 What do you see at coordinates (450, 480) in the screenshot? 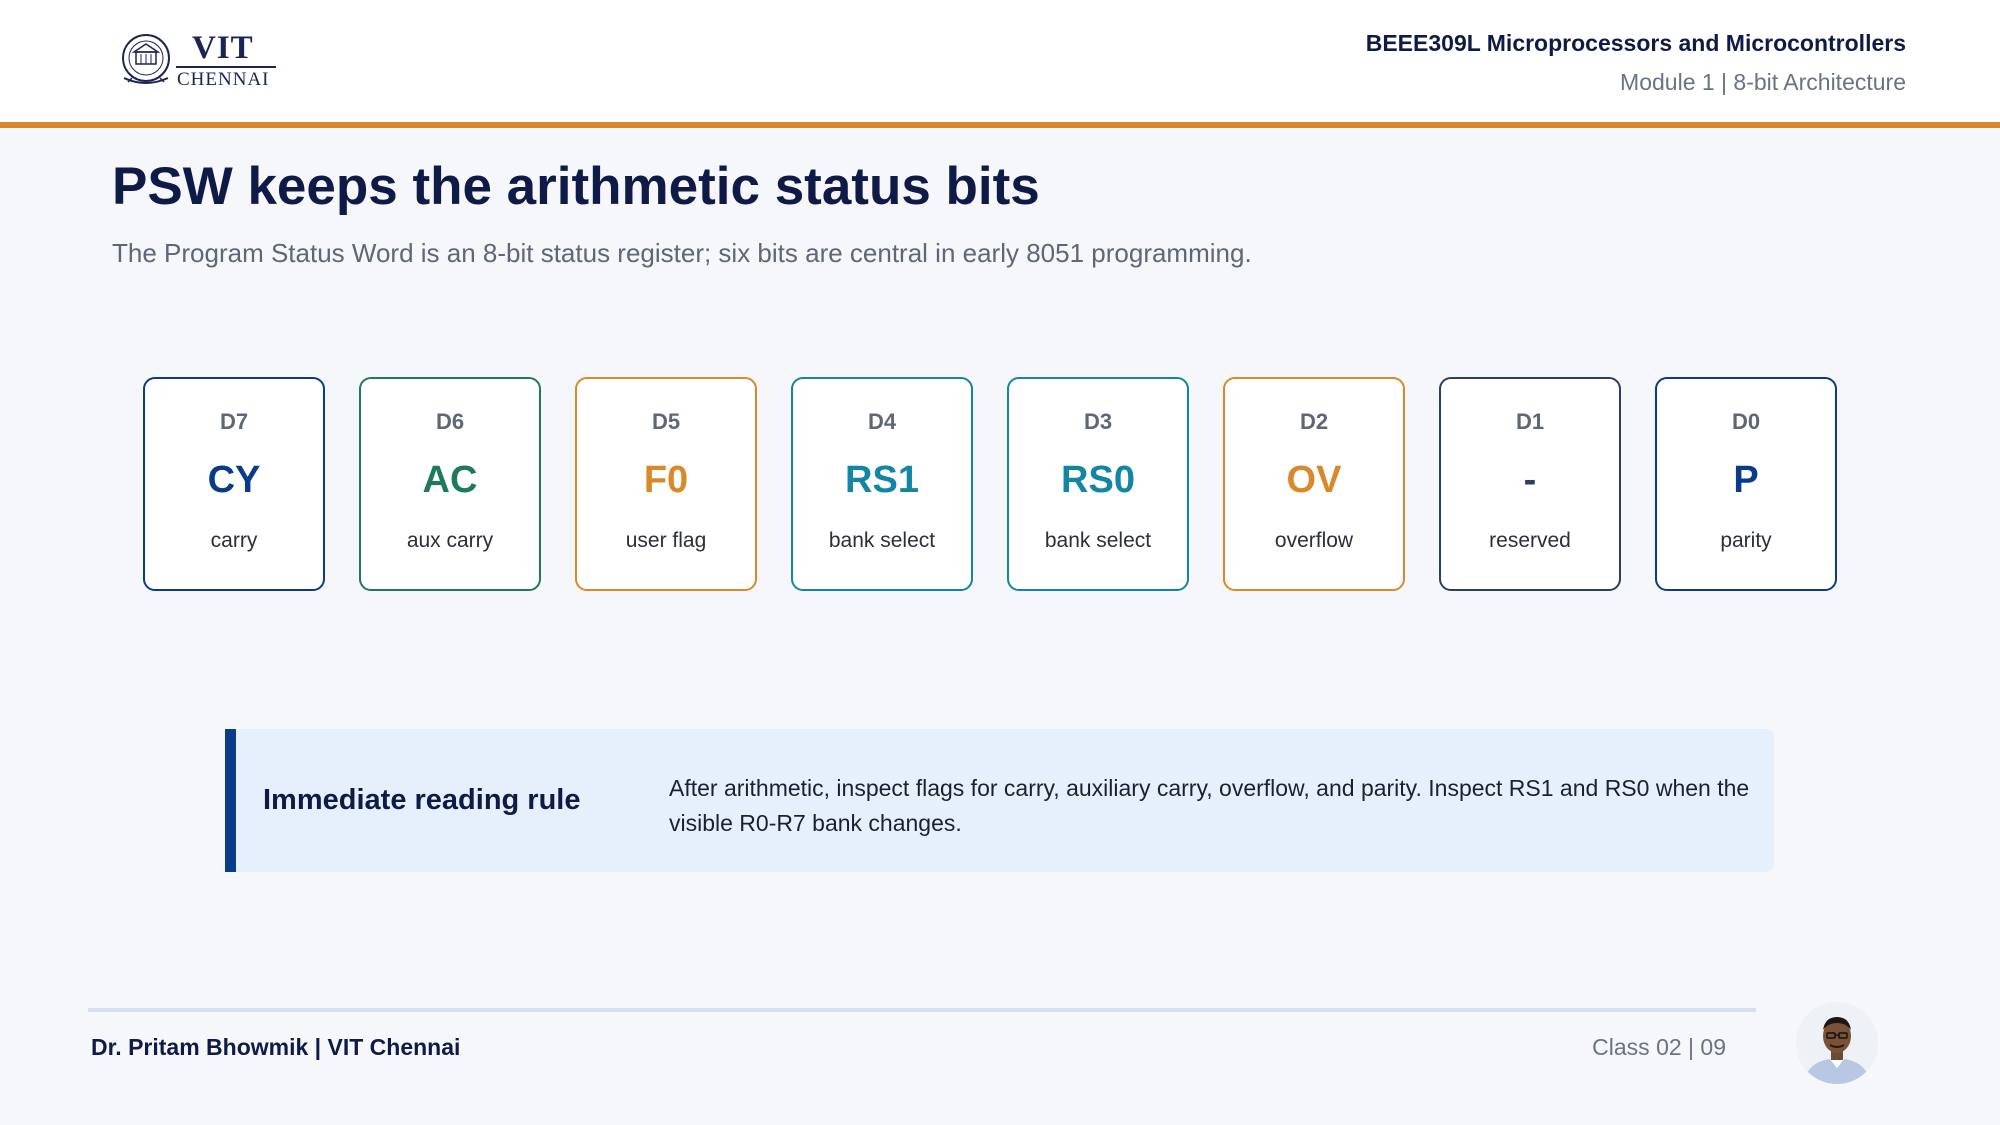
I see `bit-name: AC` at bounding box center [450, 480].